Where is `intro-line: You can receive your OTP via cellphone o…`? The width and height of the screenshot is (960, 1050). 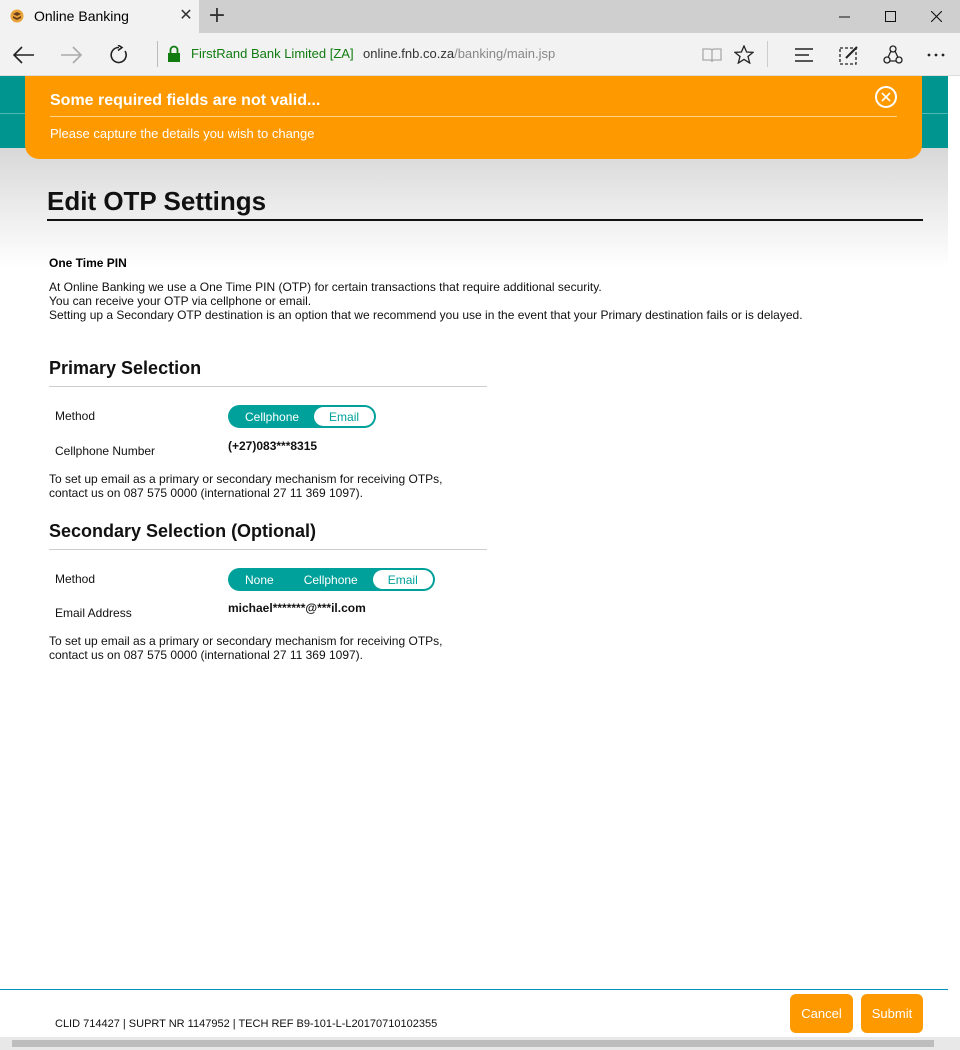
intro-line: You can receive your OTP via cellphone o… is located at coordinates (180, 301).